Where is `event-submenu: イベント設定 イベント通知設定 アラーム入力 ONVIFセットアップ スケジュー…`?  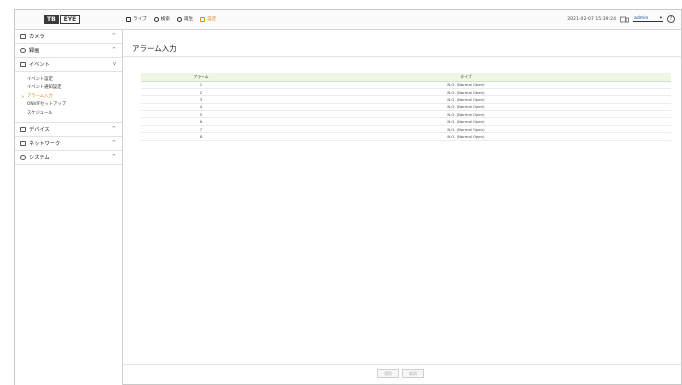
event-submenu: イベント設定 イベント通知設定 アラーム入力 ONVIFセットアップ スケジュー… is located at coordinates (68, 97).